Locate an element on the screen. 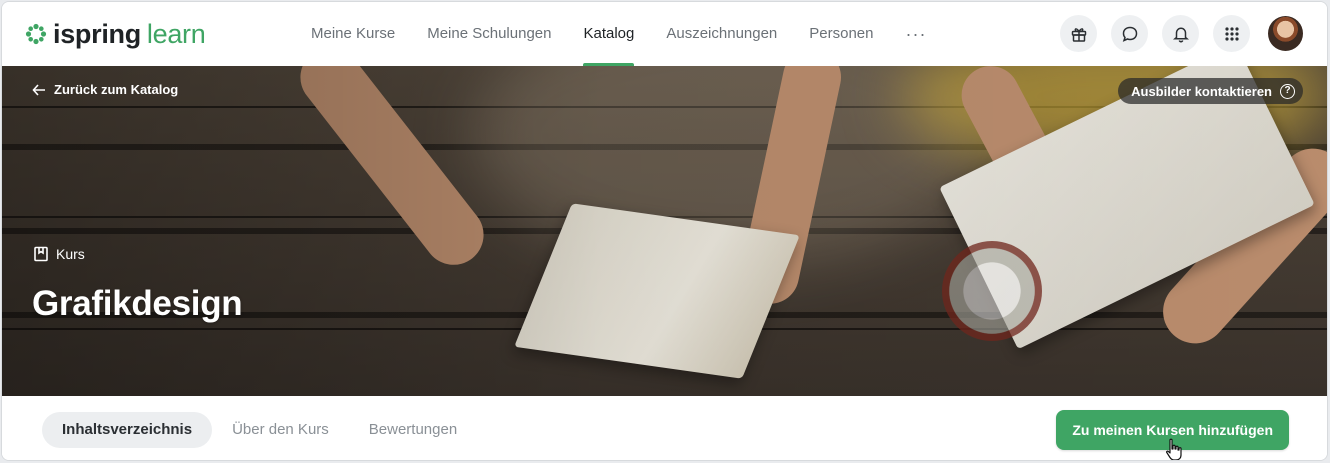 Image resolution: width=1330 pixels, height=463 pixels. nav-more-icon: ··· is located at coordinates (916, 34).